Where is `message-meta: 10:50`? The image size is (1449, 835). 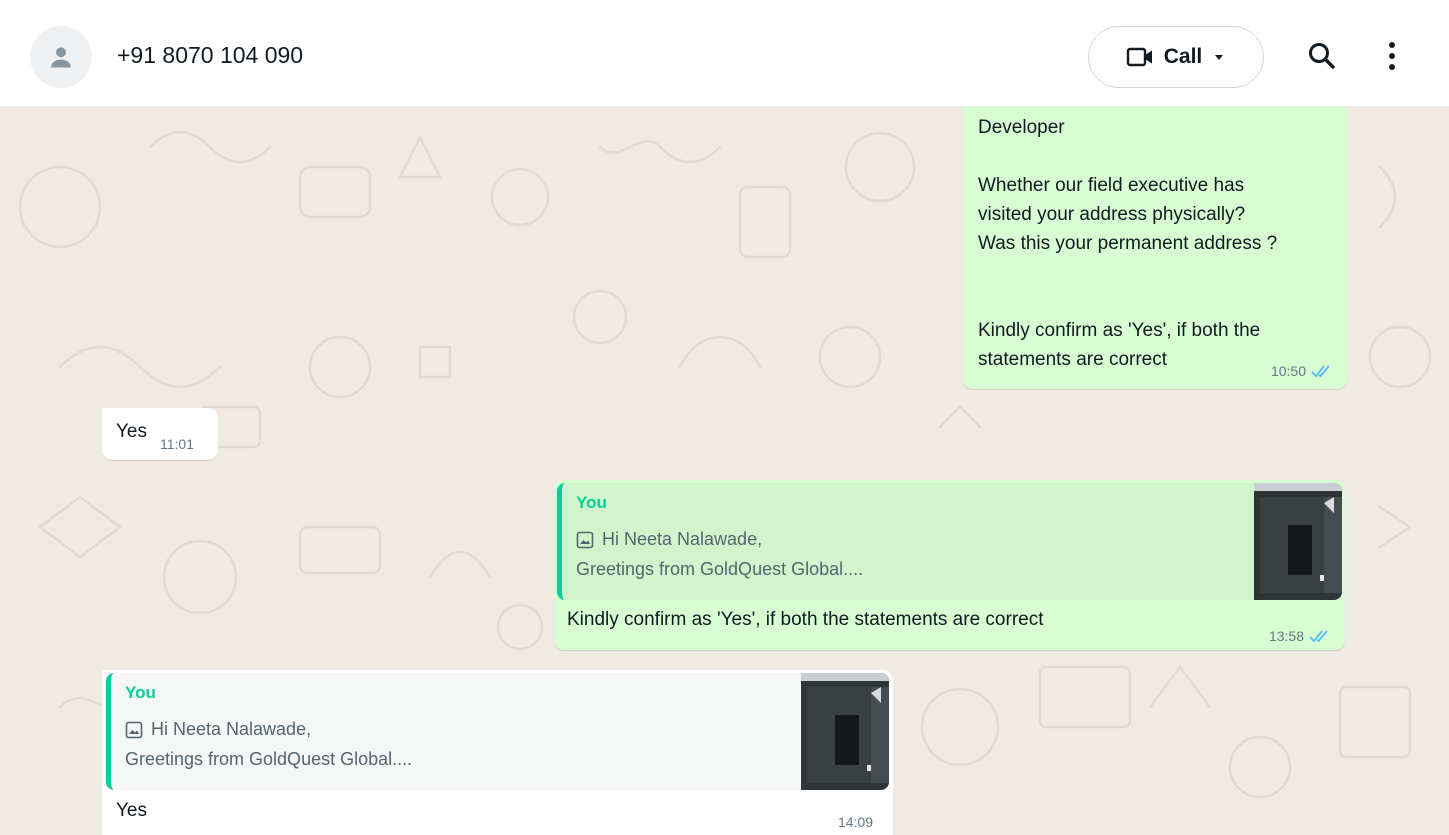
message-meta: 10:50 is located at coordinates (1302, 371).